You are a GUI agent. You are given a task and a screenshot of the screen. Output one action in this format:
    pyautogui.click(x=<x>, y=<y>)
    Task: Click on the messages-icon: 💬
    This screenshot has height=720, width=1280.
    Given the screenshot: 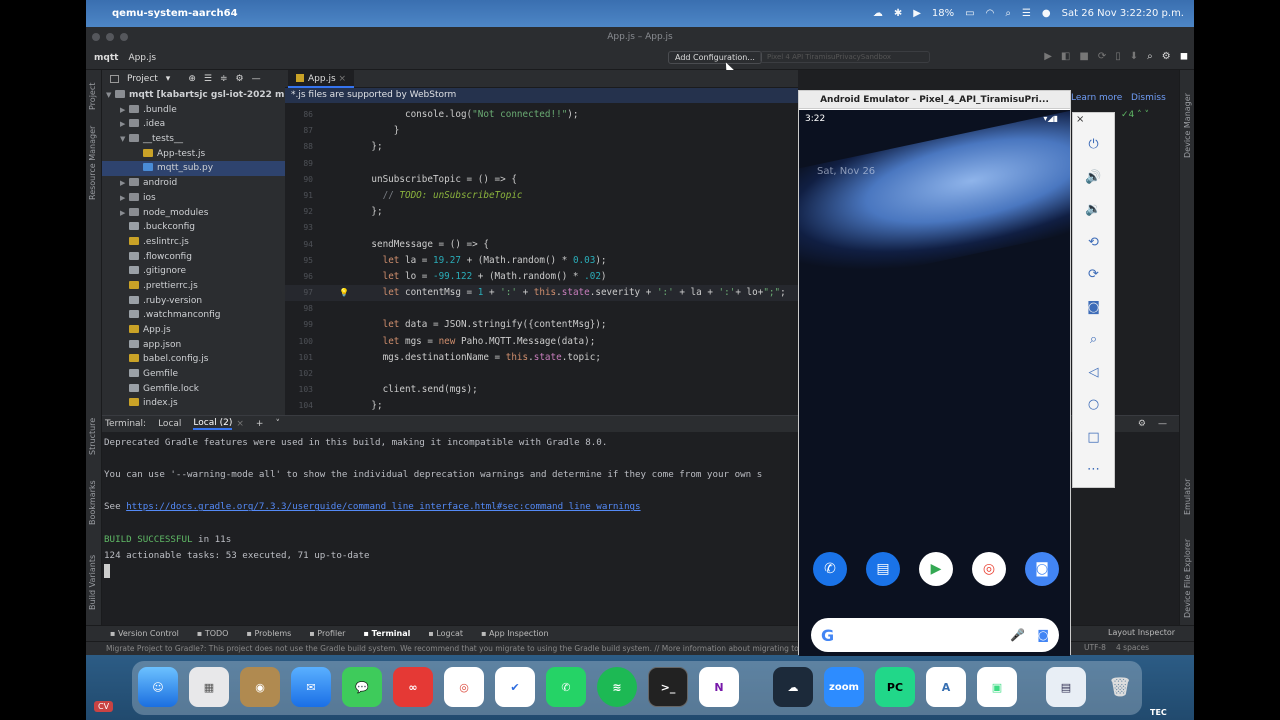 What is the action you would take?
    pyautogui.click(x=362, y=687)
    